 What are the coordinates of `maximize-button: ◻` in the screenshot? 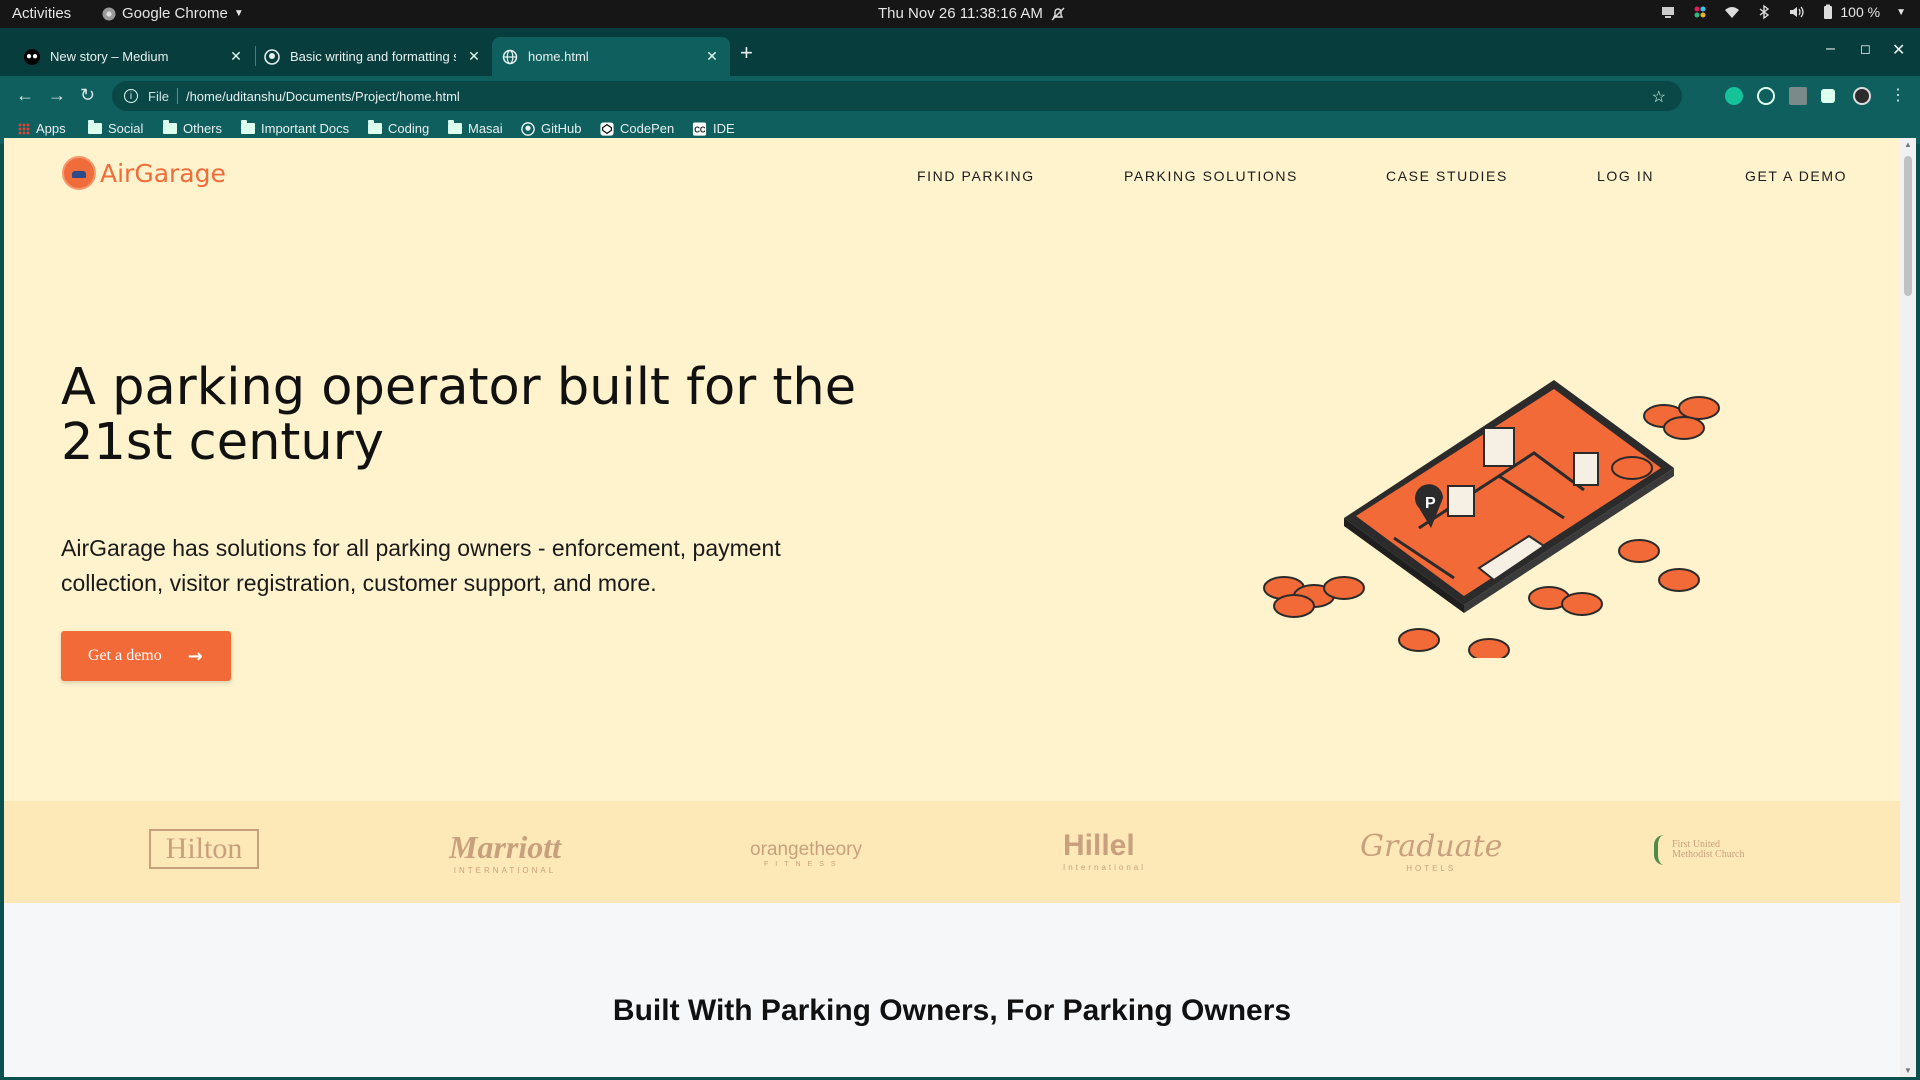 It's located at (1865, 49).